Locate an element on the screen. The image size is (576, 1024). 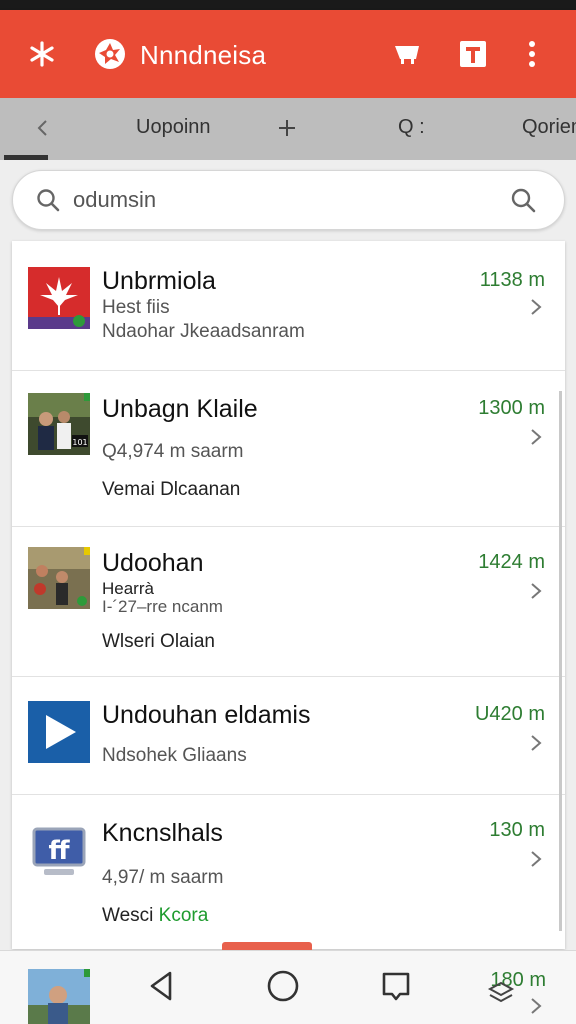
item-title: Unbrmiola is located at coordinates (159, 281).